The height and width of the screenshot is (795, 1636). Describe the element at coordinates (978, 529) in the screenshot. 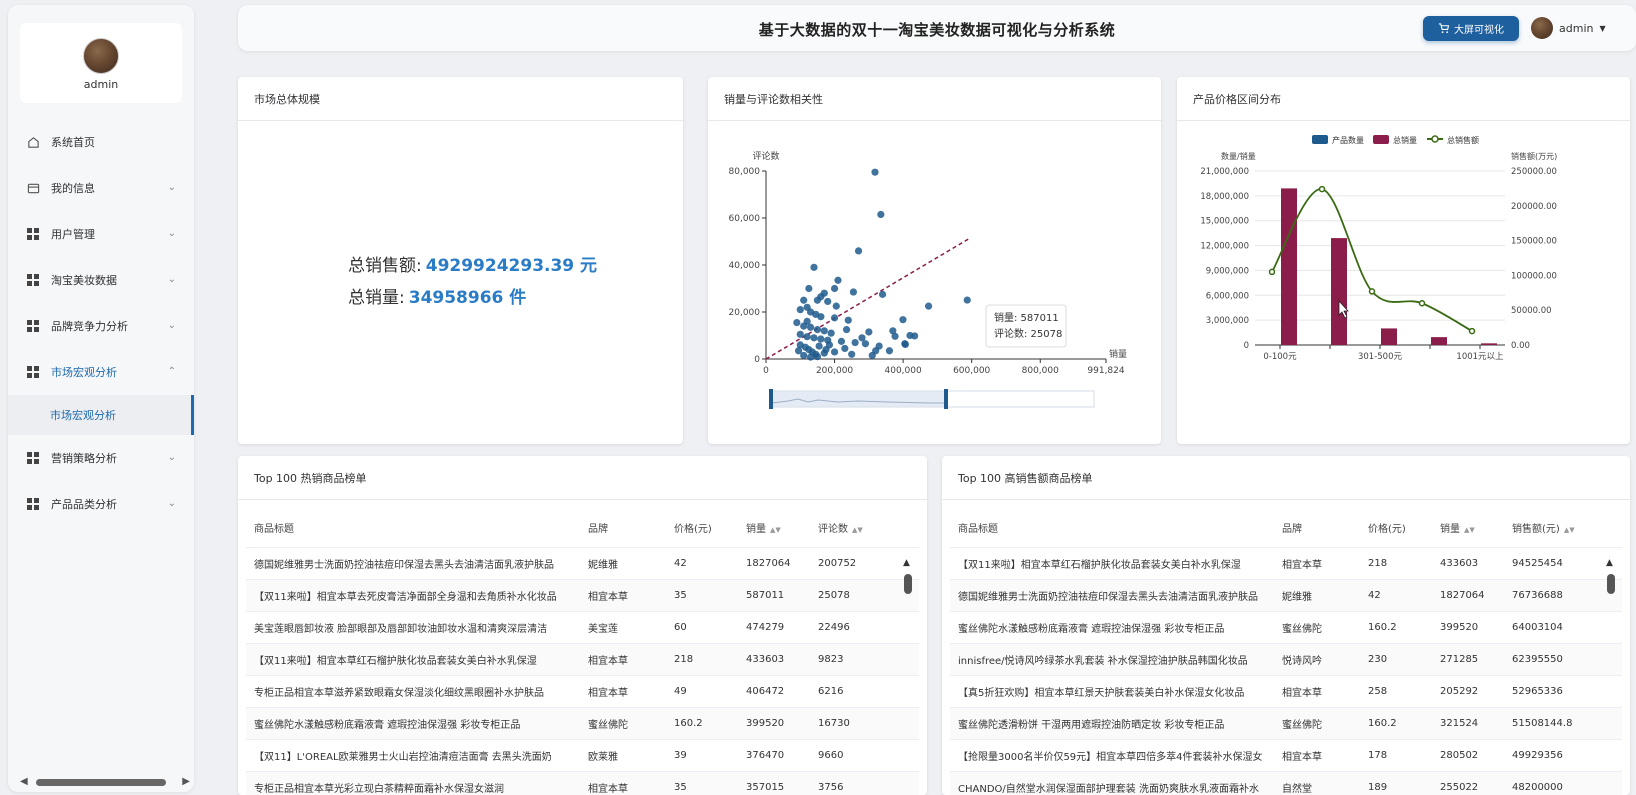

I see `column-header-label: 商品标题` at that location.